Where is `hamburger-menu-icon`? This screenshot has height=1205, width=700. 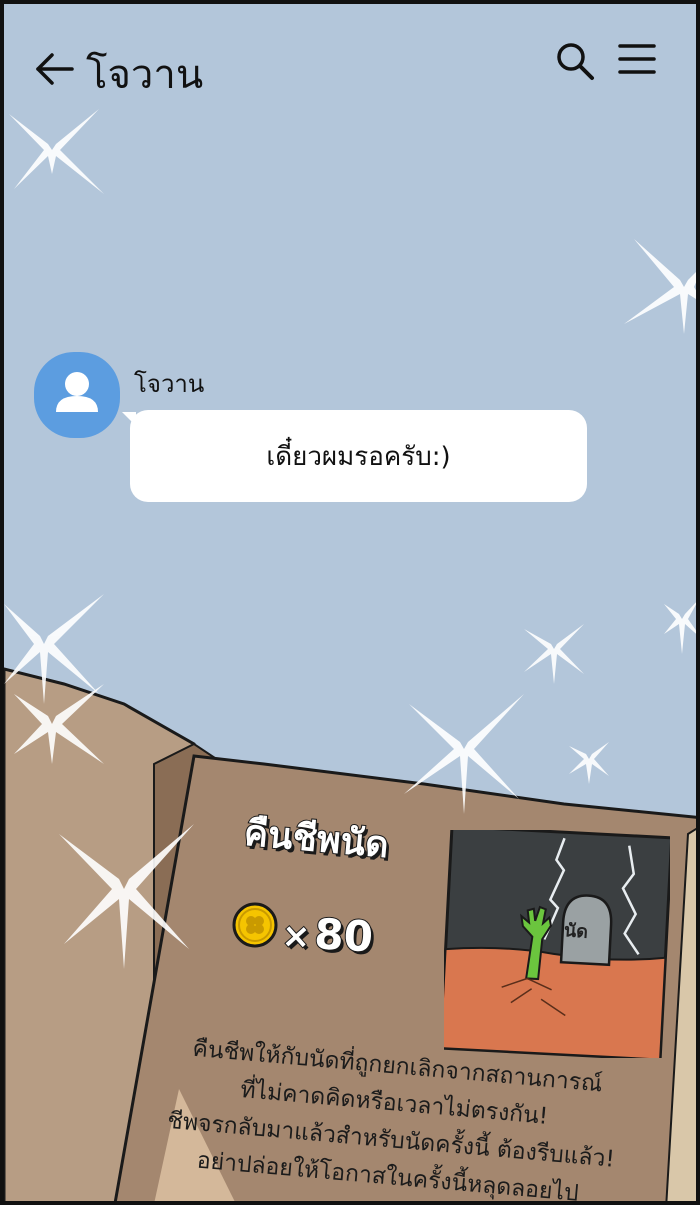
hamburger-menu-icon is located at coordinates (637, 59).